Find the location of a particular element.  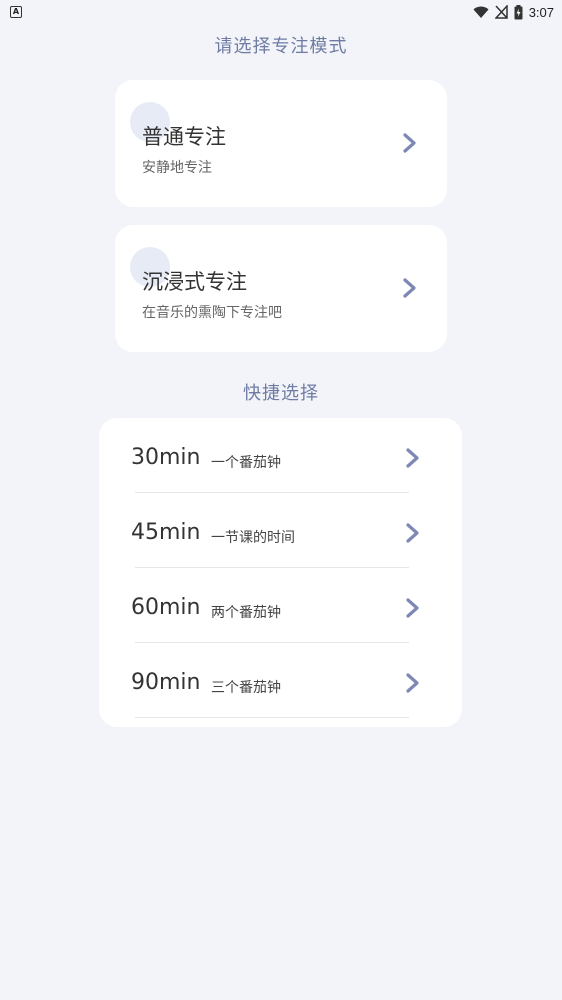

duration-label: 45min is located at coordinates (166, 532).